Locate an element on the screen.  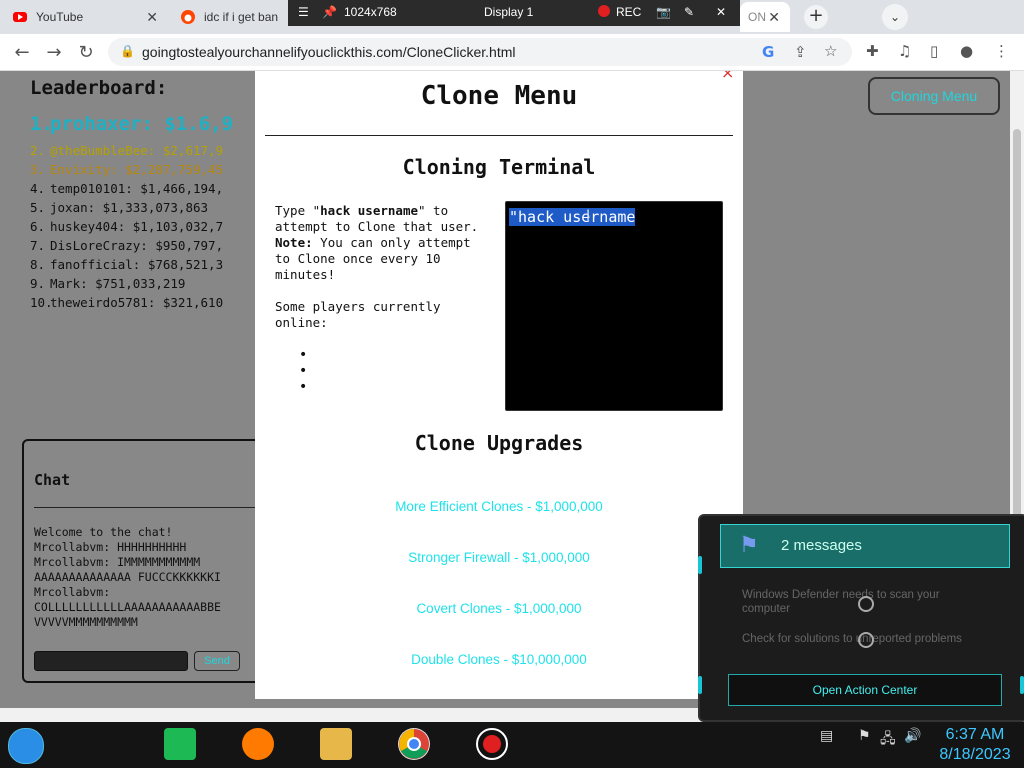
leaderboard-row: 3. Envixity: $2,287,759,45 is located at coordinates (127, 169).